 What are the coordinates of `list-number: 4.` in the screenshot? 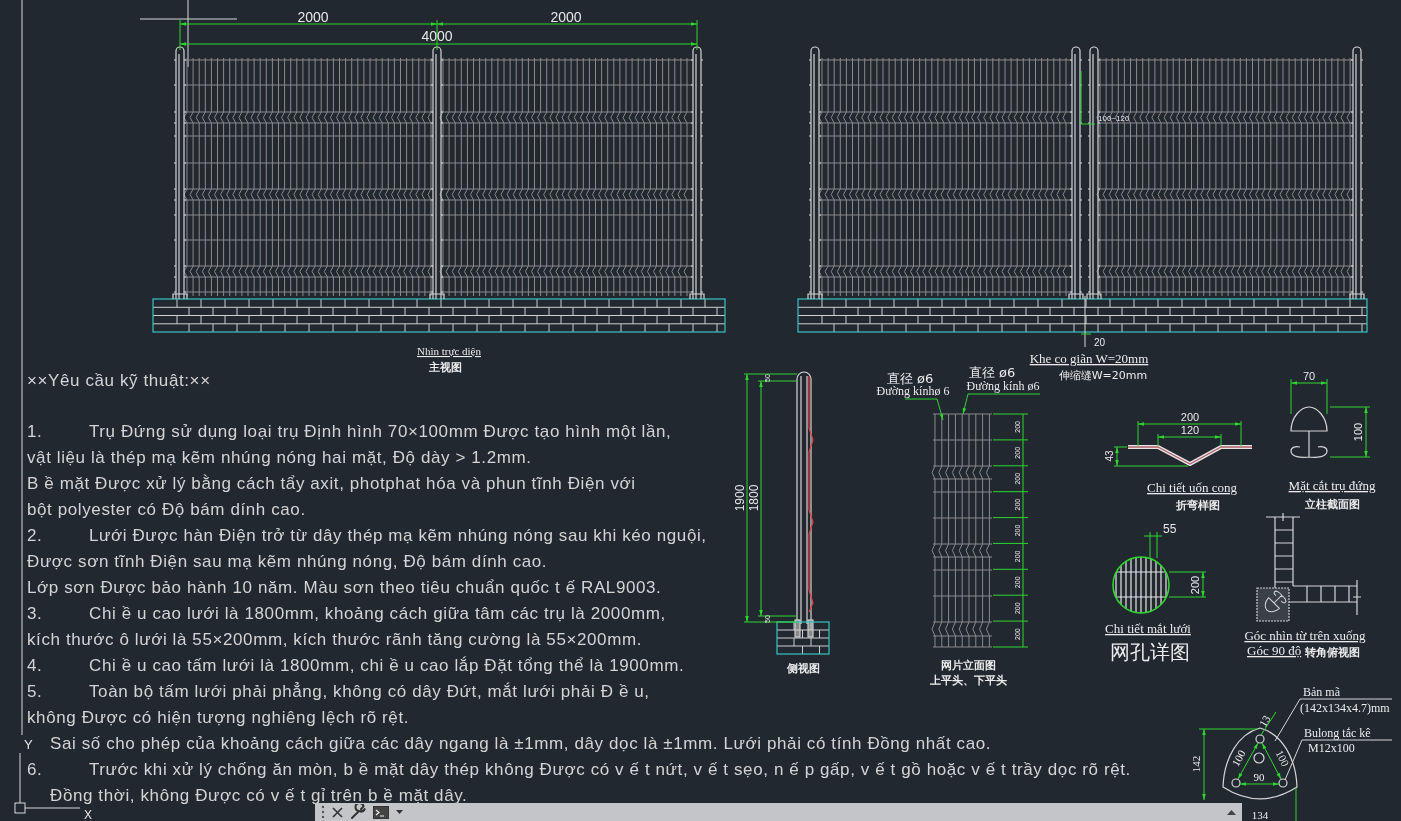 It's located at (35, 666).